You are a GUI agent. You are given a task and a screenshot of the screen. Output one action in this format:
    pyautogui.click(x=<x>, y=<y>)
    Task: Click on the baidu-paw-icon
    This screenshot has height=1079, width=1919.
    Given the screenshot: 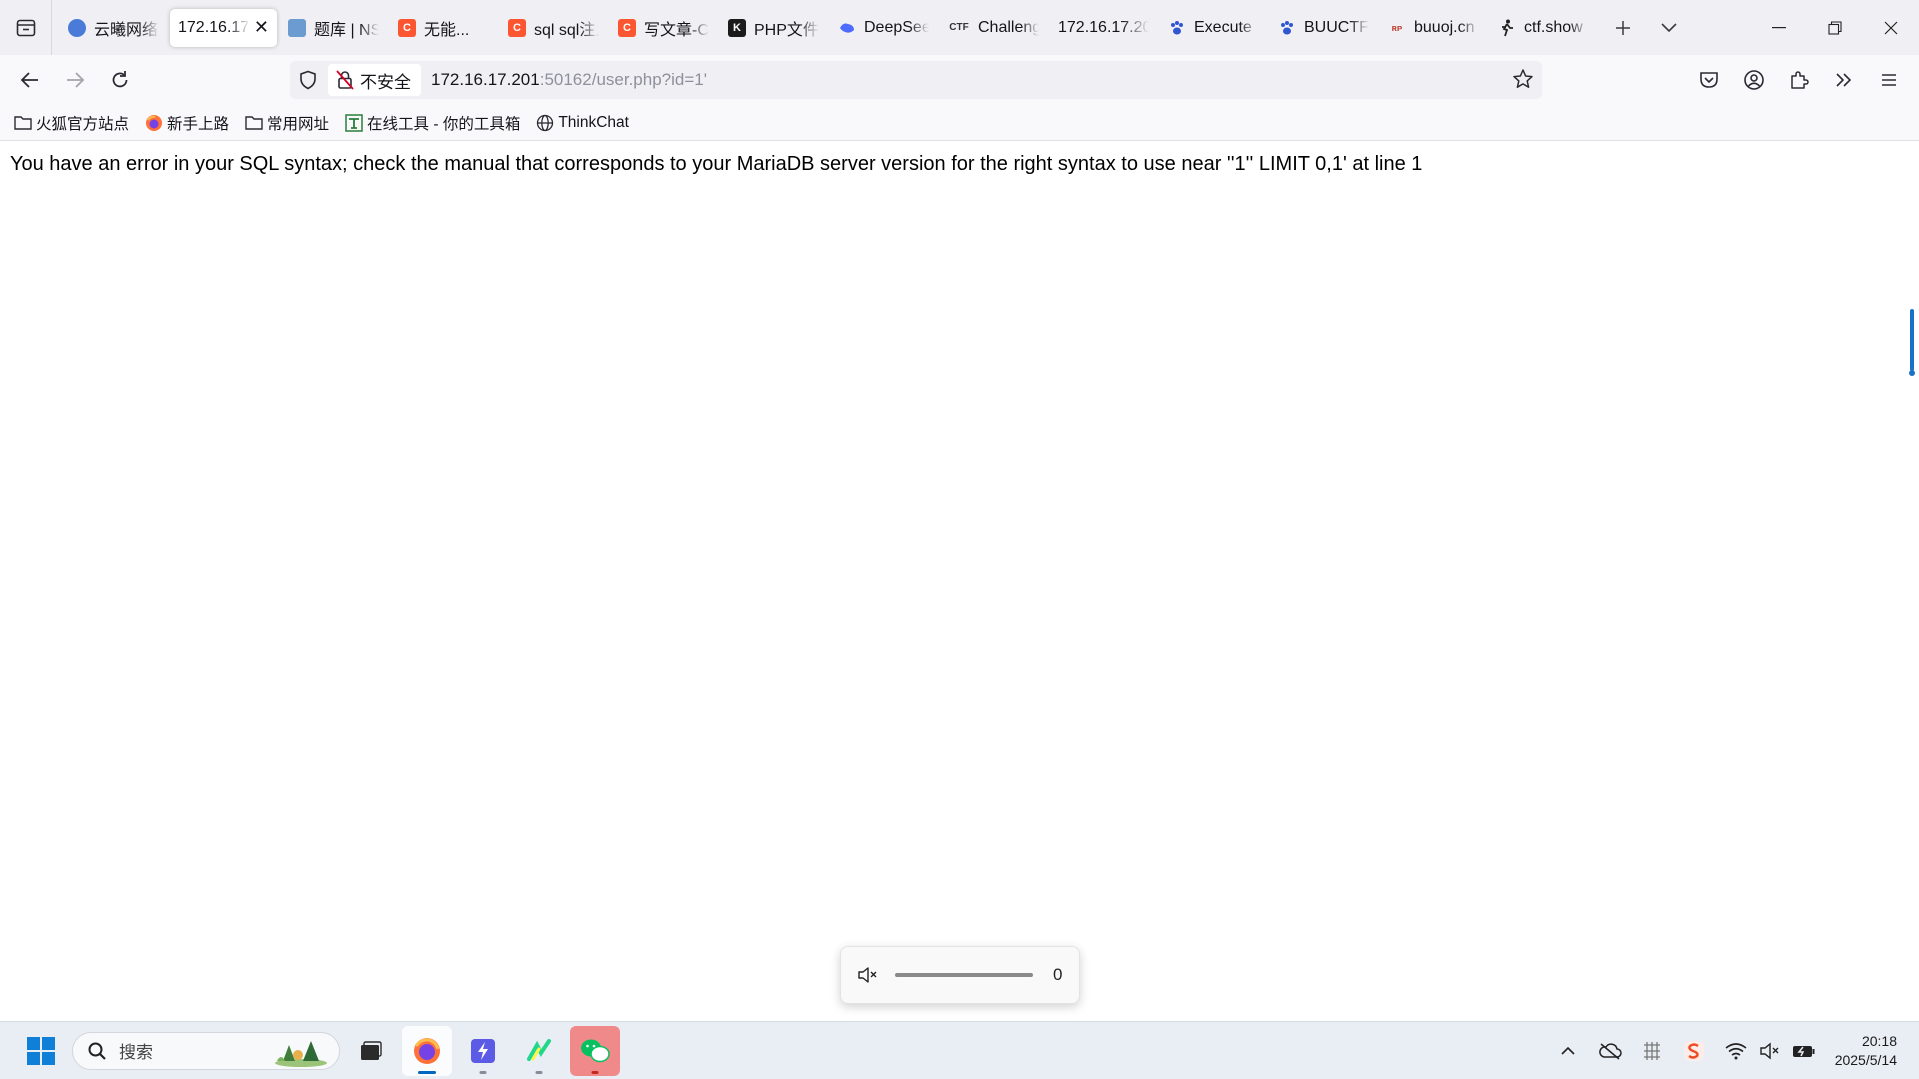 What is the action you would take?
    pyautogui.click(x=1177, y=28)
    